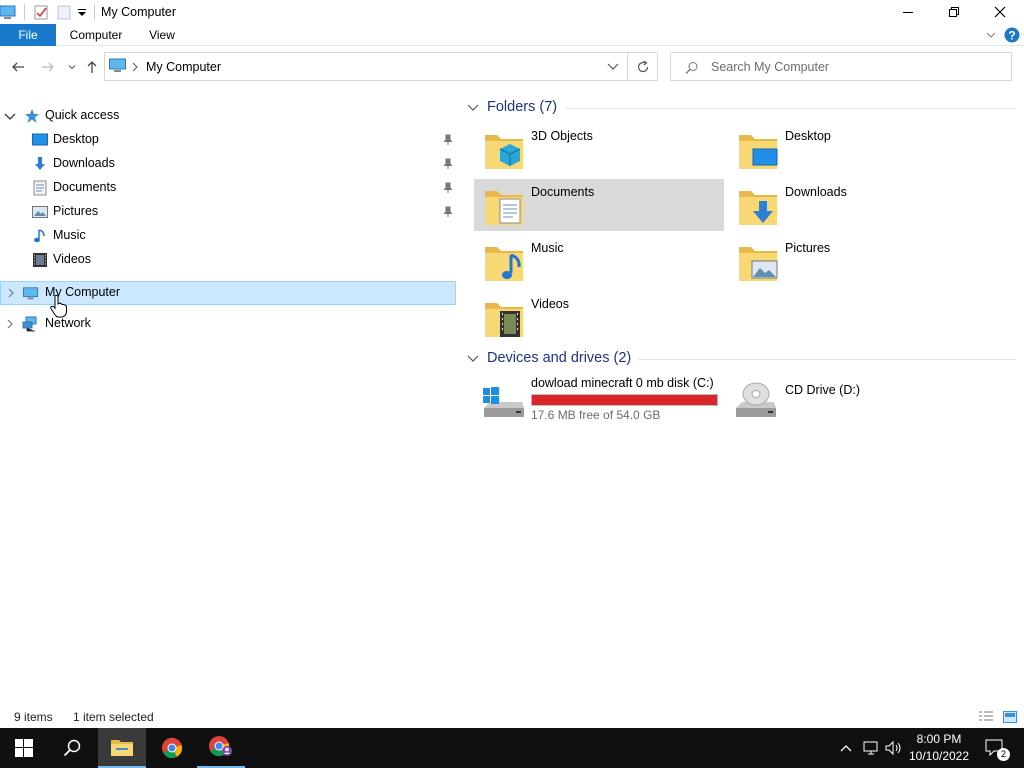 This screenshot has width=1024, height=768. What do you see at coordinates (76, 139) in the screenshot?
I see `sidebar-item-label: Desktop` at bounding box center [76, 139].